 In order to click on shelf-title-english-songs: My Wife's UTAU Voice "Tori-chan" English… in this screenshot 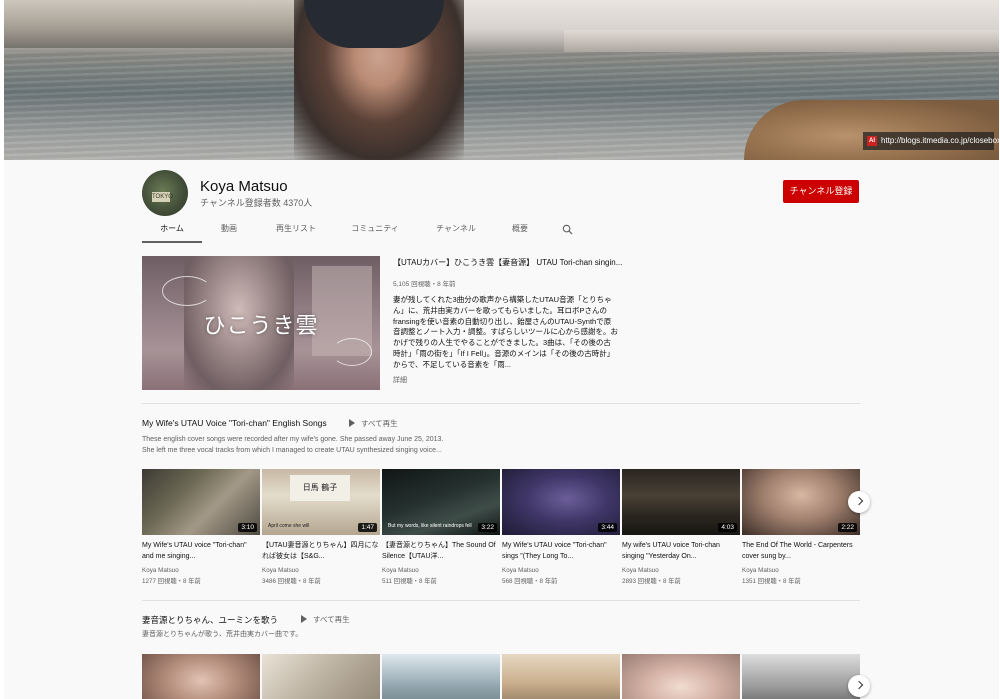, I will do `click(234, 423)`.